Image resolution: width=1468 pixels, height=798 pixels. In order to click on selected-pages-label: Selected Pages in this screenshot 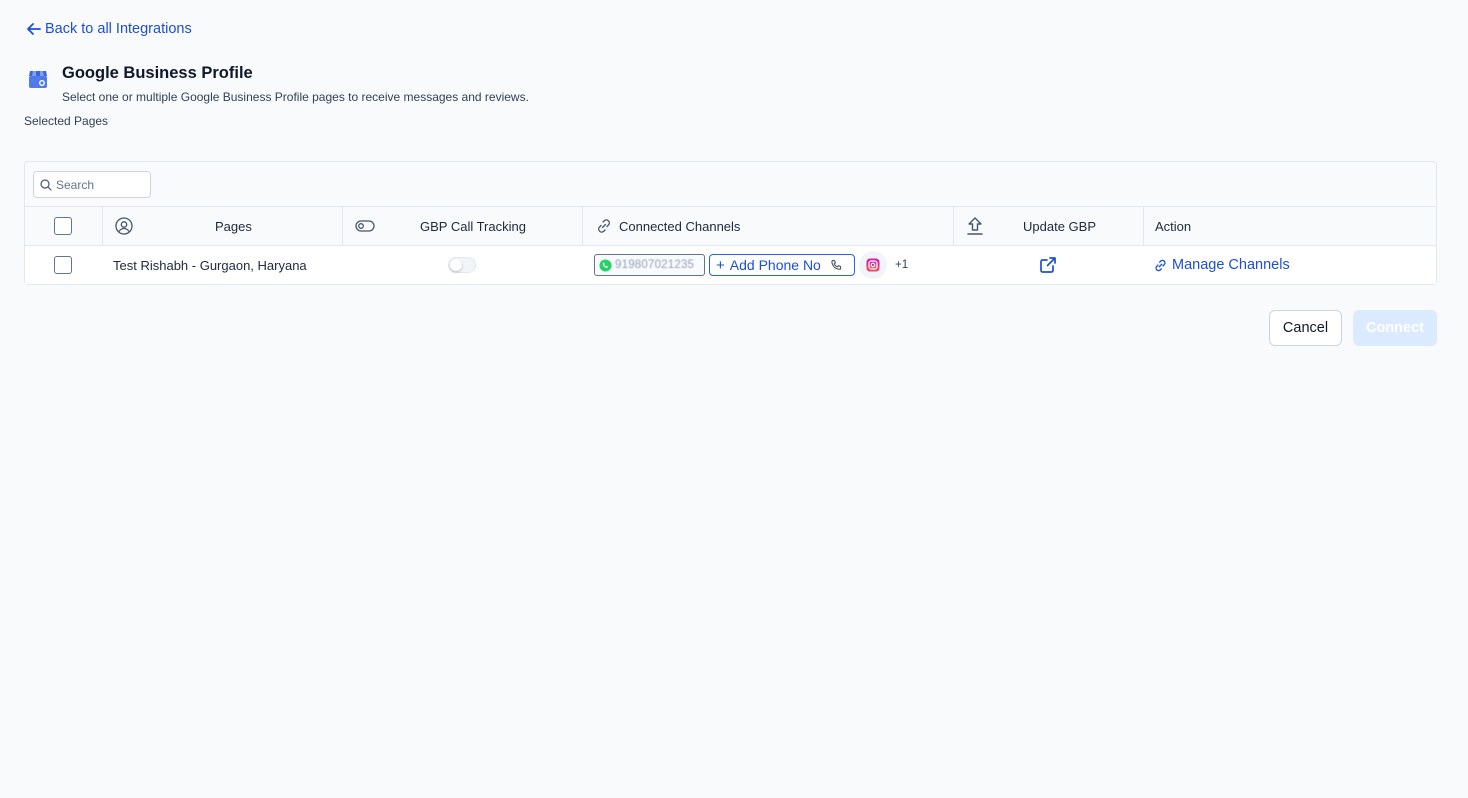, I will do `click(66, 121)`.